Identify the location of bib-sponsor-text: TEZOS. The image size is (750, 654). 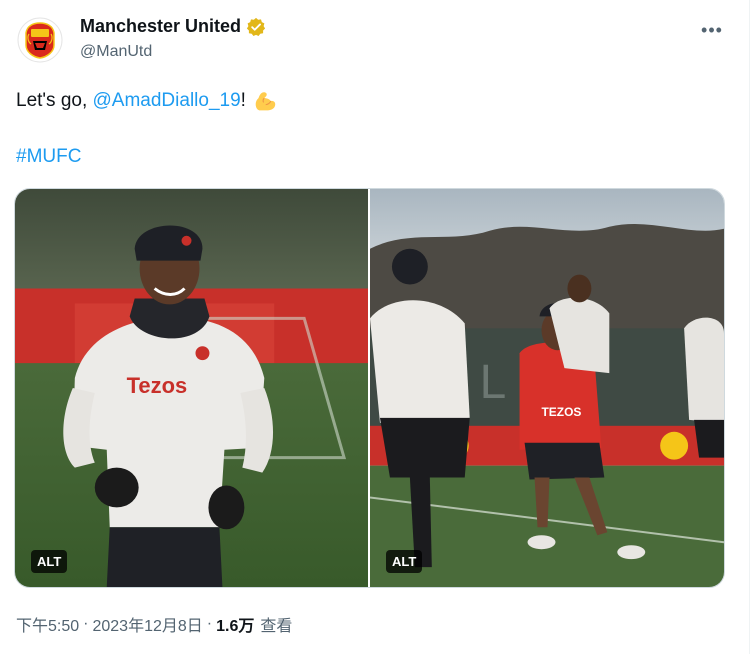
(562, 412).